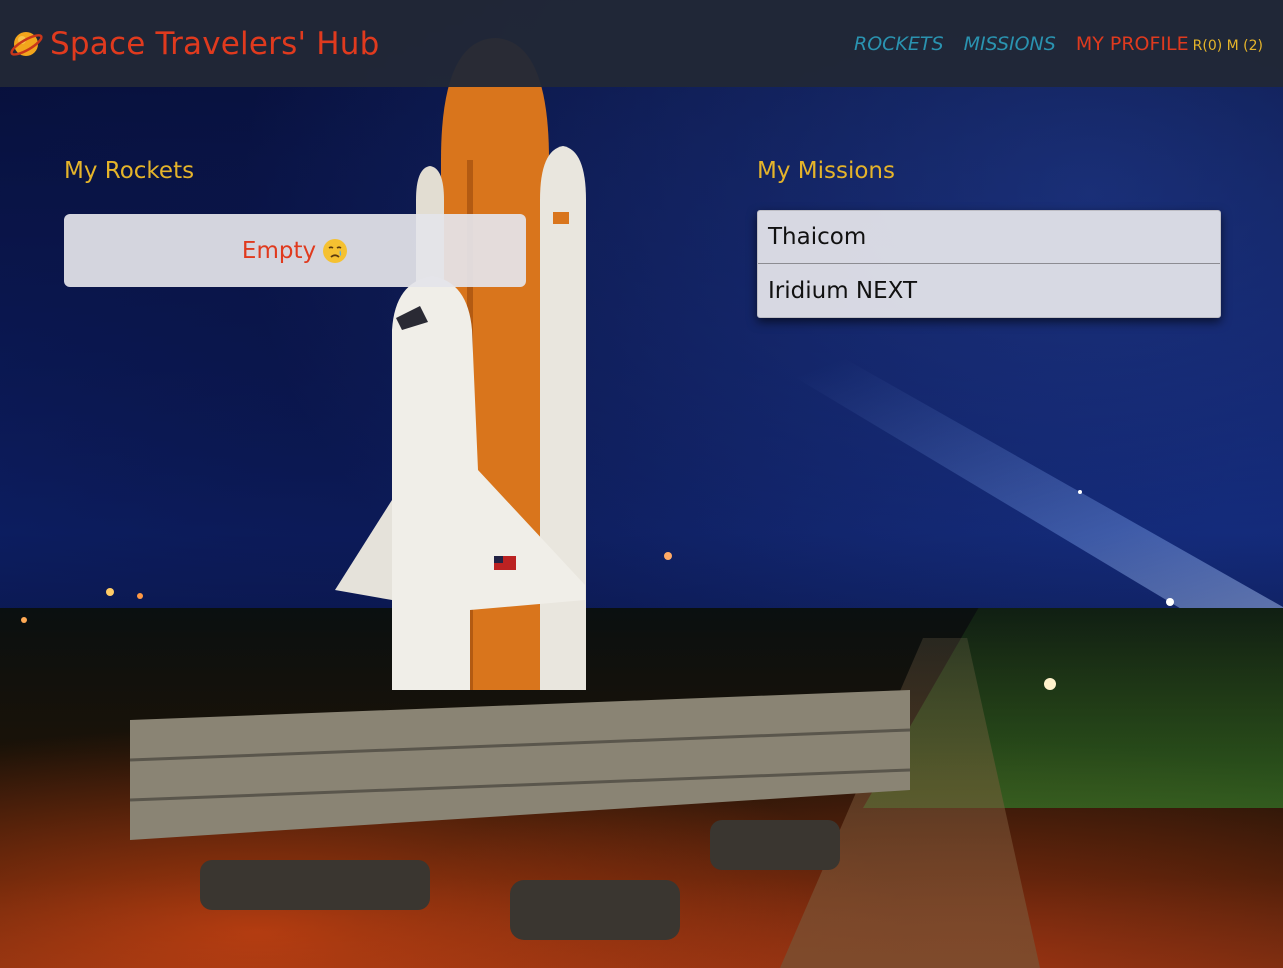 The height and width of the screenshot is (968, 1283). What do you see at coordinates (1010, 44) in the screenshot?
I see `nav-link-missions: MISSIONS` at bounding box center [1010, 44].